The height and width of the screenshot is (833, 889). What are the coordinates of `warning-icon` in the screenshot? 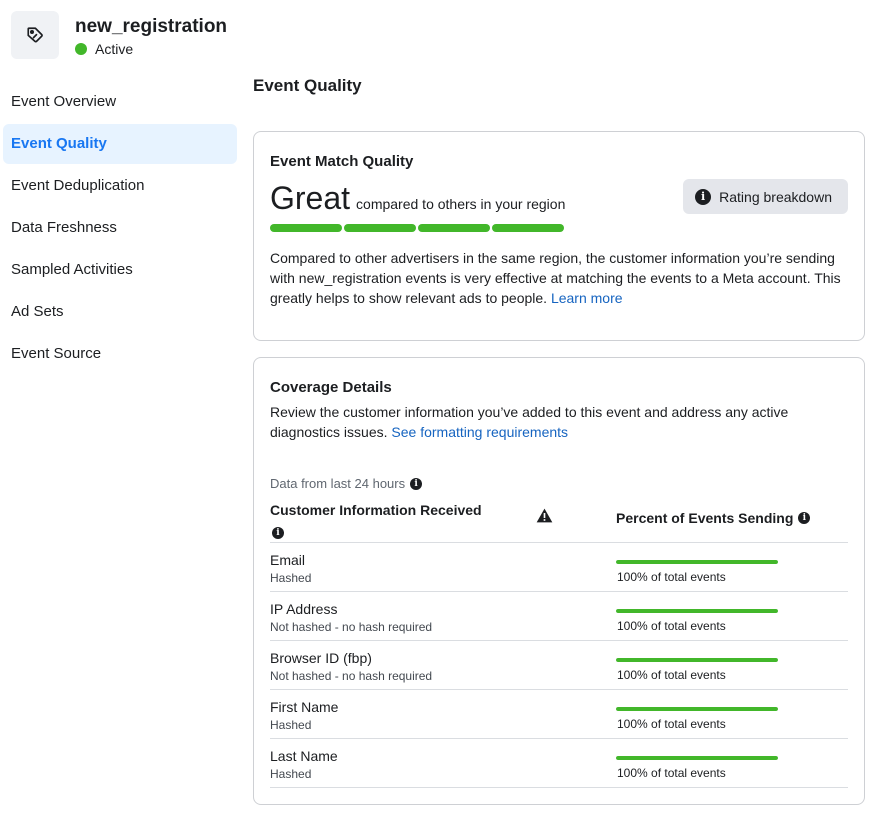 It's located at (544, 518).